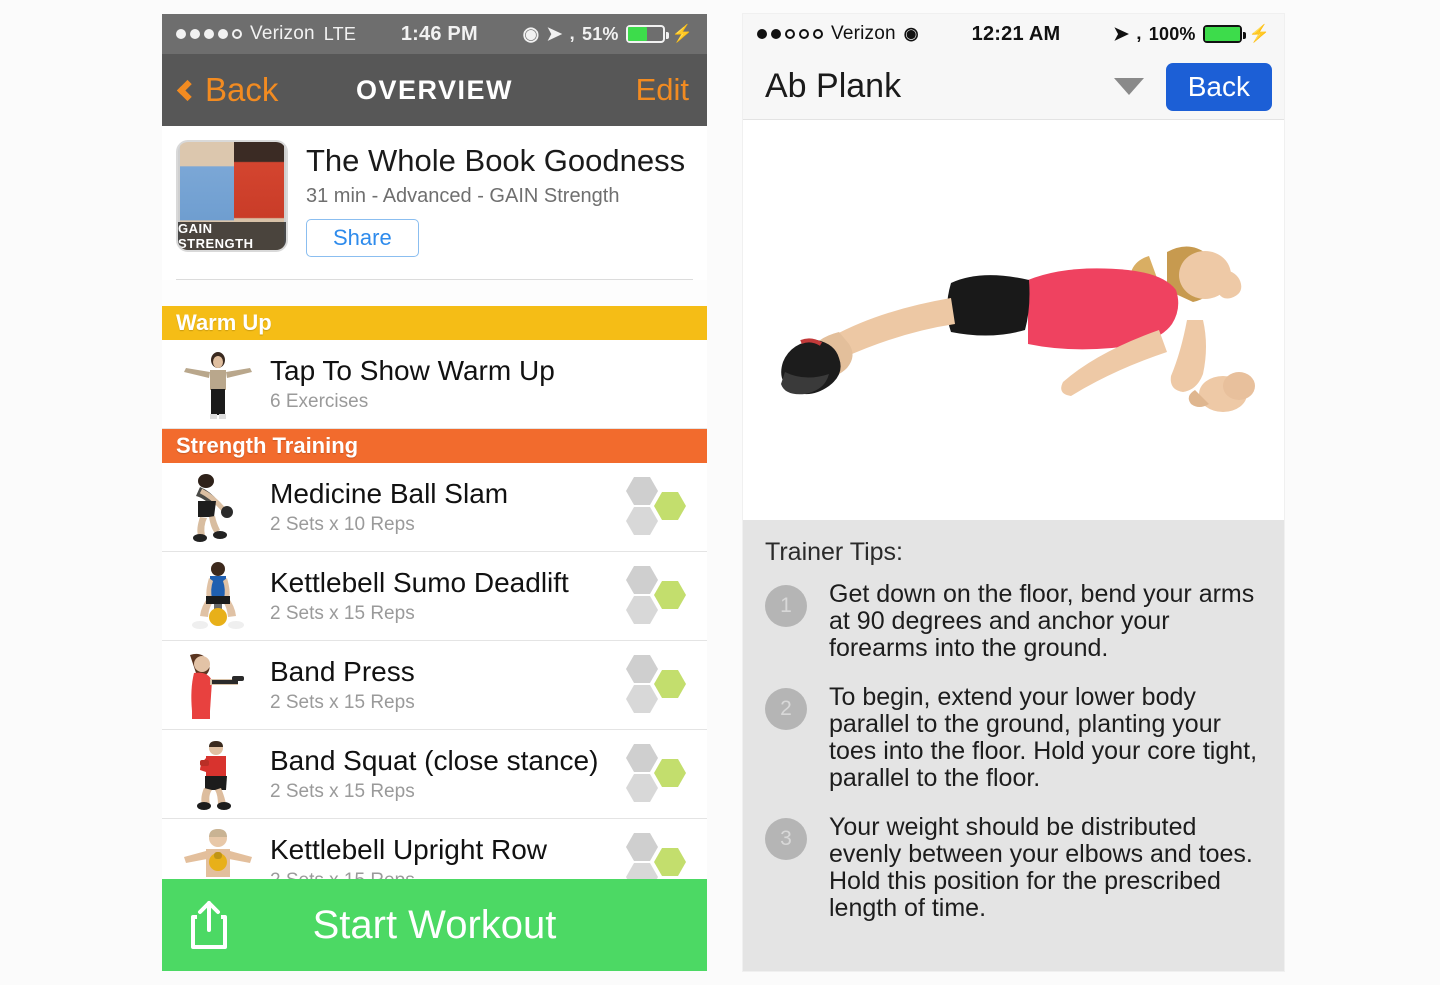  What do you see at coordinates (434, 323) in the screenshot?
I see `section-header-warm-up: Warm Up` at bounding box center [434, 323].